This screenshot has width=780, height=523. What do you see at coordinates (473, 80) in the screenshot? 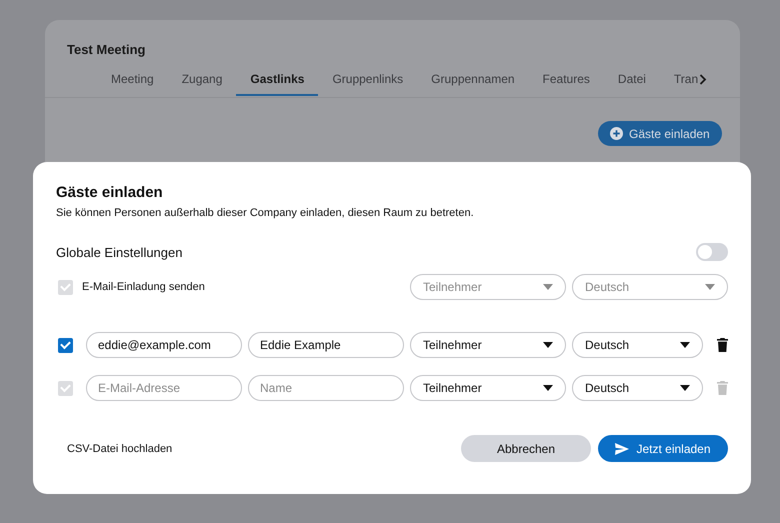
I see `tab: Gruppennamen` at bounding box center [473, 80].